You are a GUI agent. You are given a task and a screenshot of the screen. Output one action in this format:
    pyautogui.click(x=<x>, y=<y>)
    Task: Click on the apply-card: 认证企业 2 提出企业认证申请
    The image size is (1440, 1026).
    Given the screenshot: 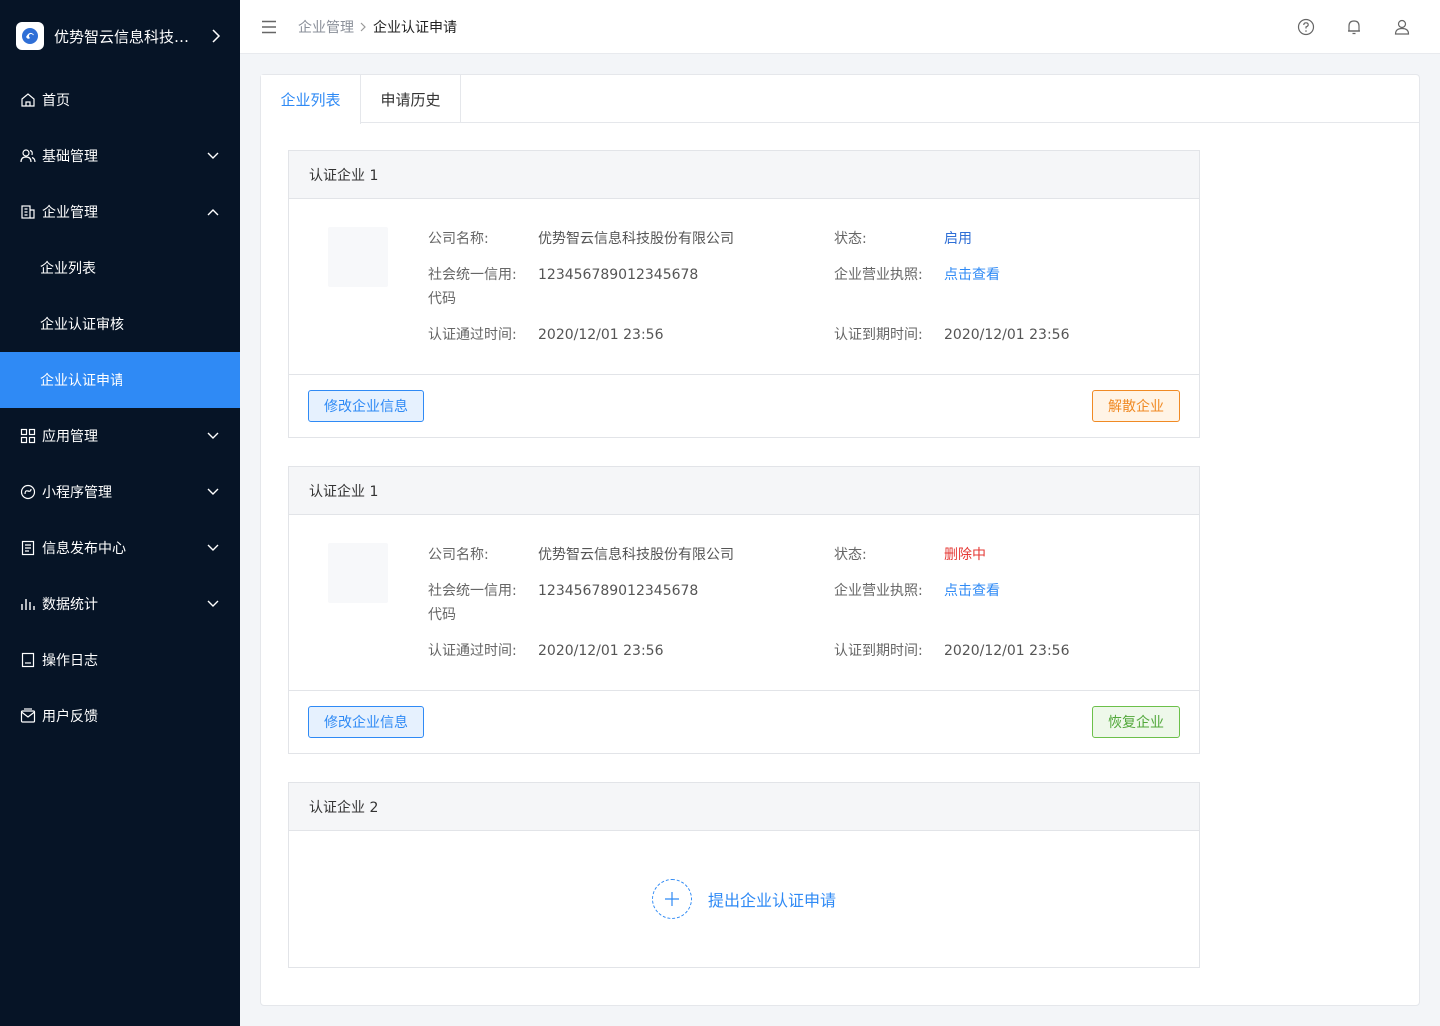 What is the action you would take?
    pyautogui.click(x=744, y=875)
    